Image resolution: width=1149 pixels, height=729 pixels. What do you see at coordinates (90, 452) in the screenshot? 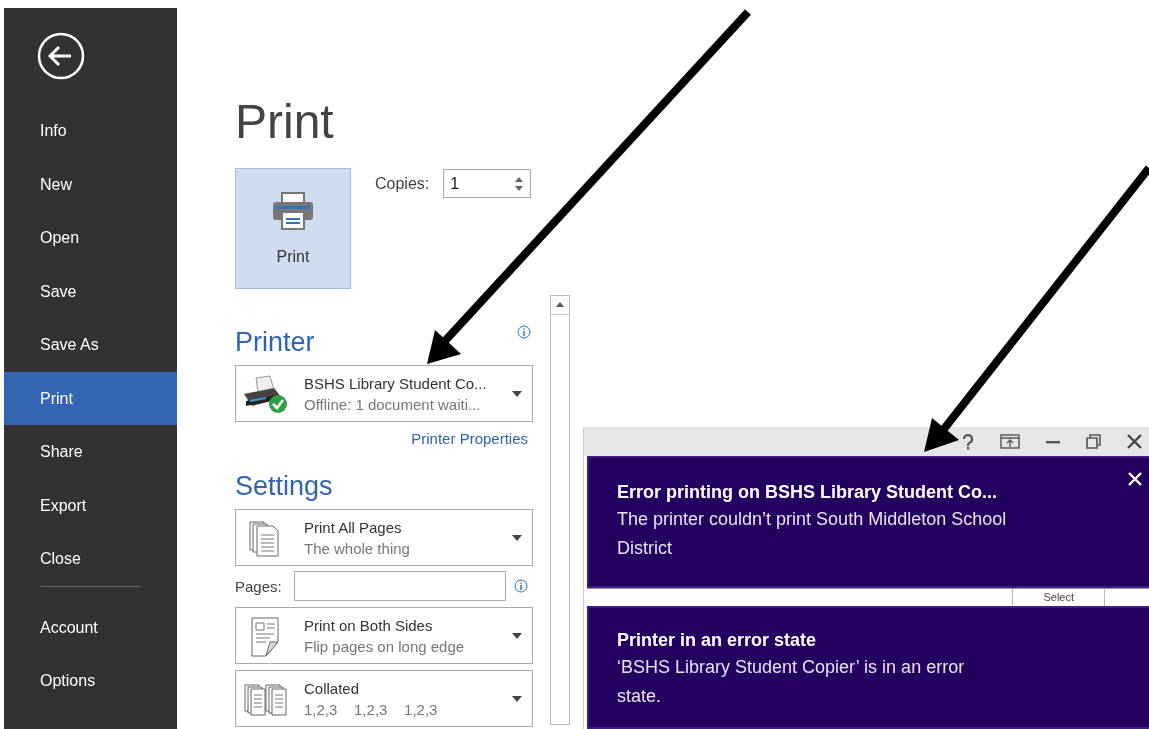
I see `menu-item: Share` at bounding box center [90, 452].